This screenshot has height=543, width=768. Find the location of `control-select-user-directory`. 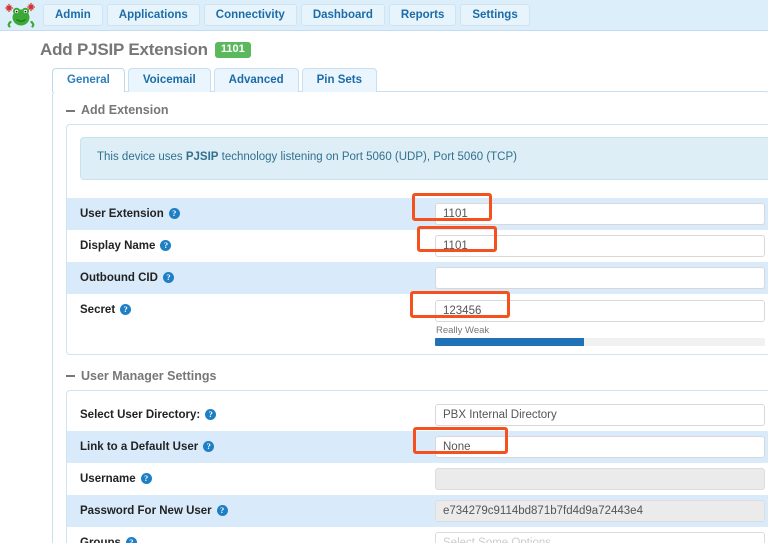

control-select-user-directory is located at coordinates (601, 414).